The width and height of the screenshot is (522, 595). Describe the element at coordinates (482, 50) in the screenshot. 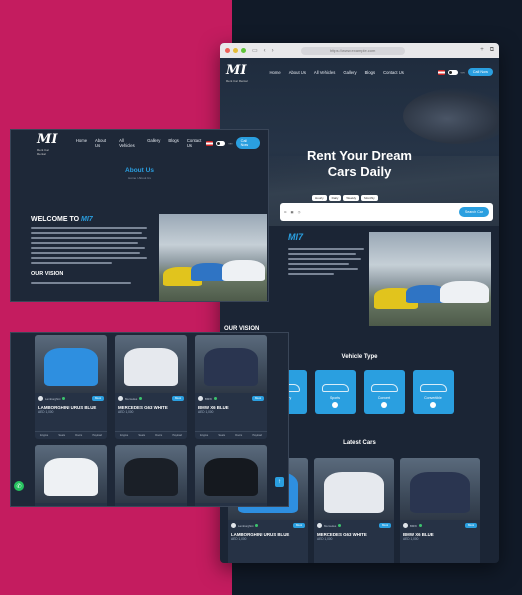

I see `new-tab-icon: +` at that location.